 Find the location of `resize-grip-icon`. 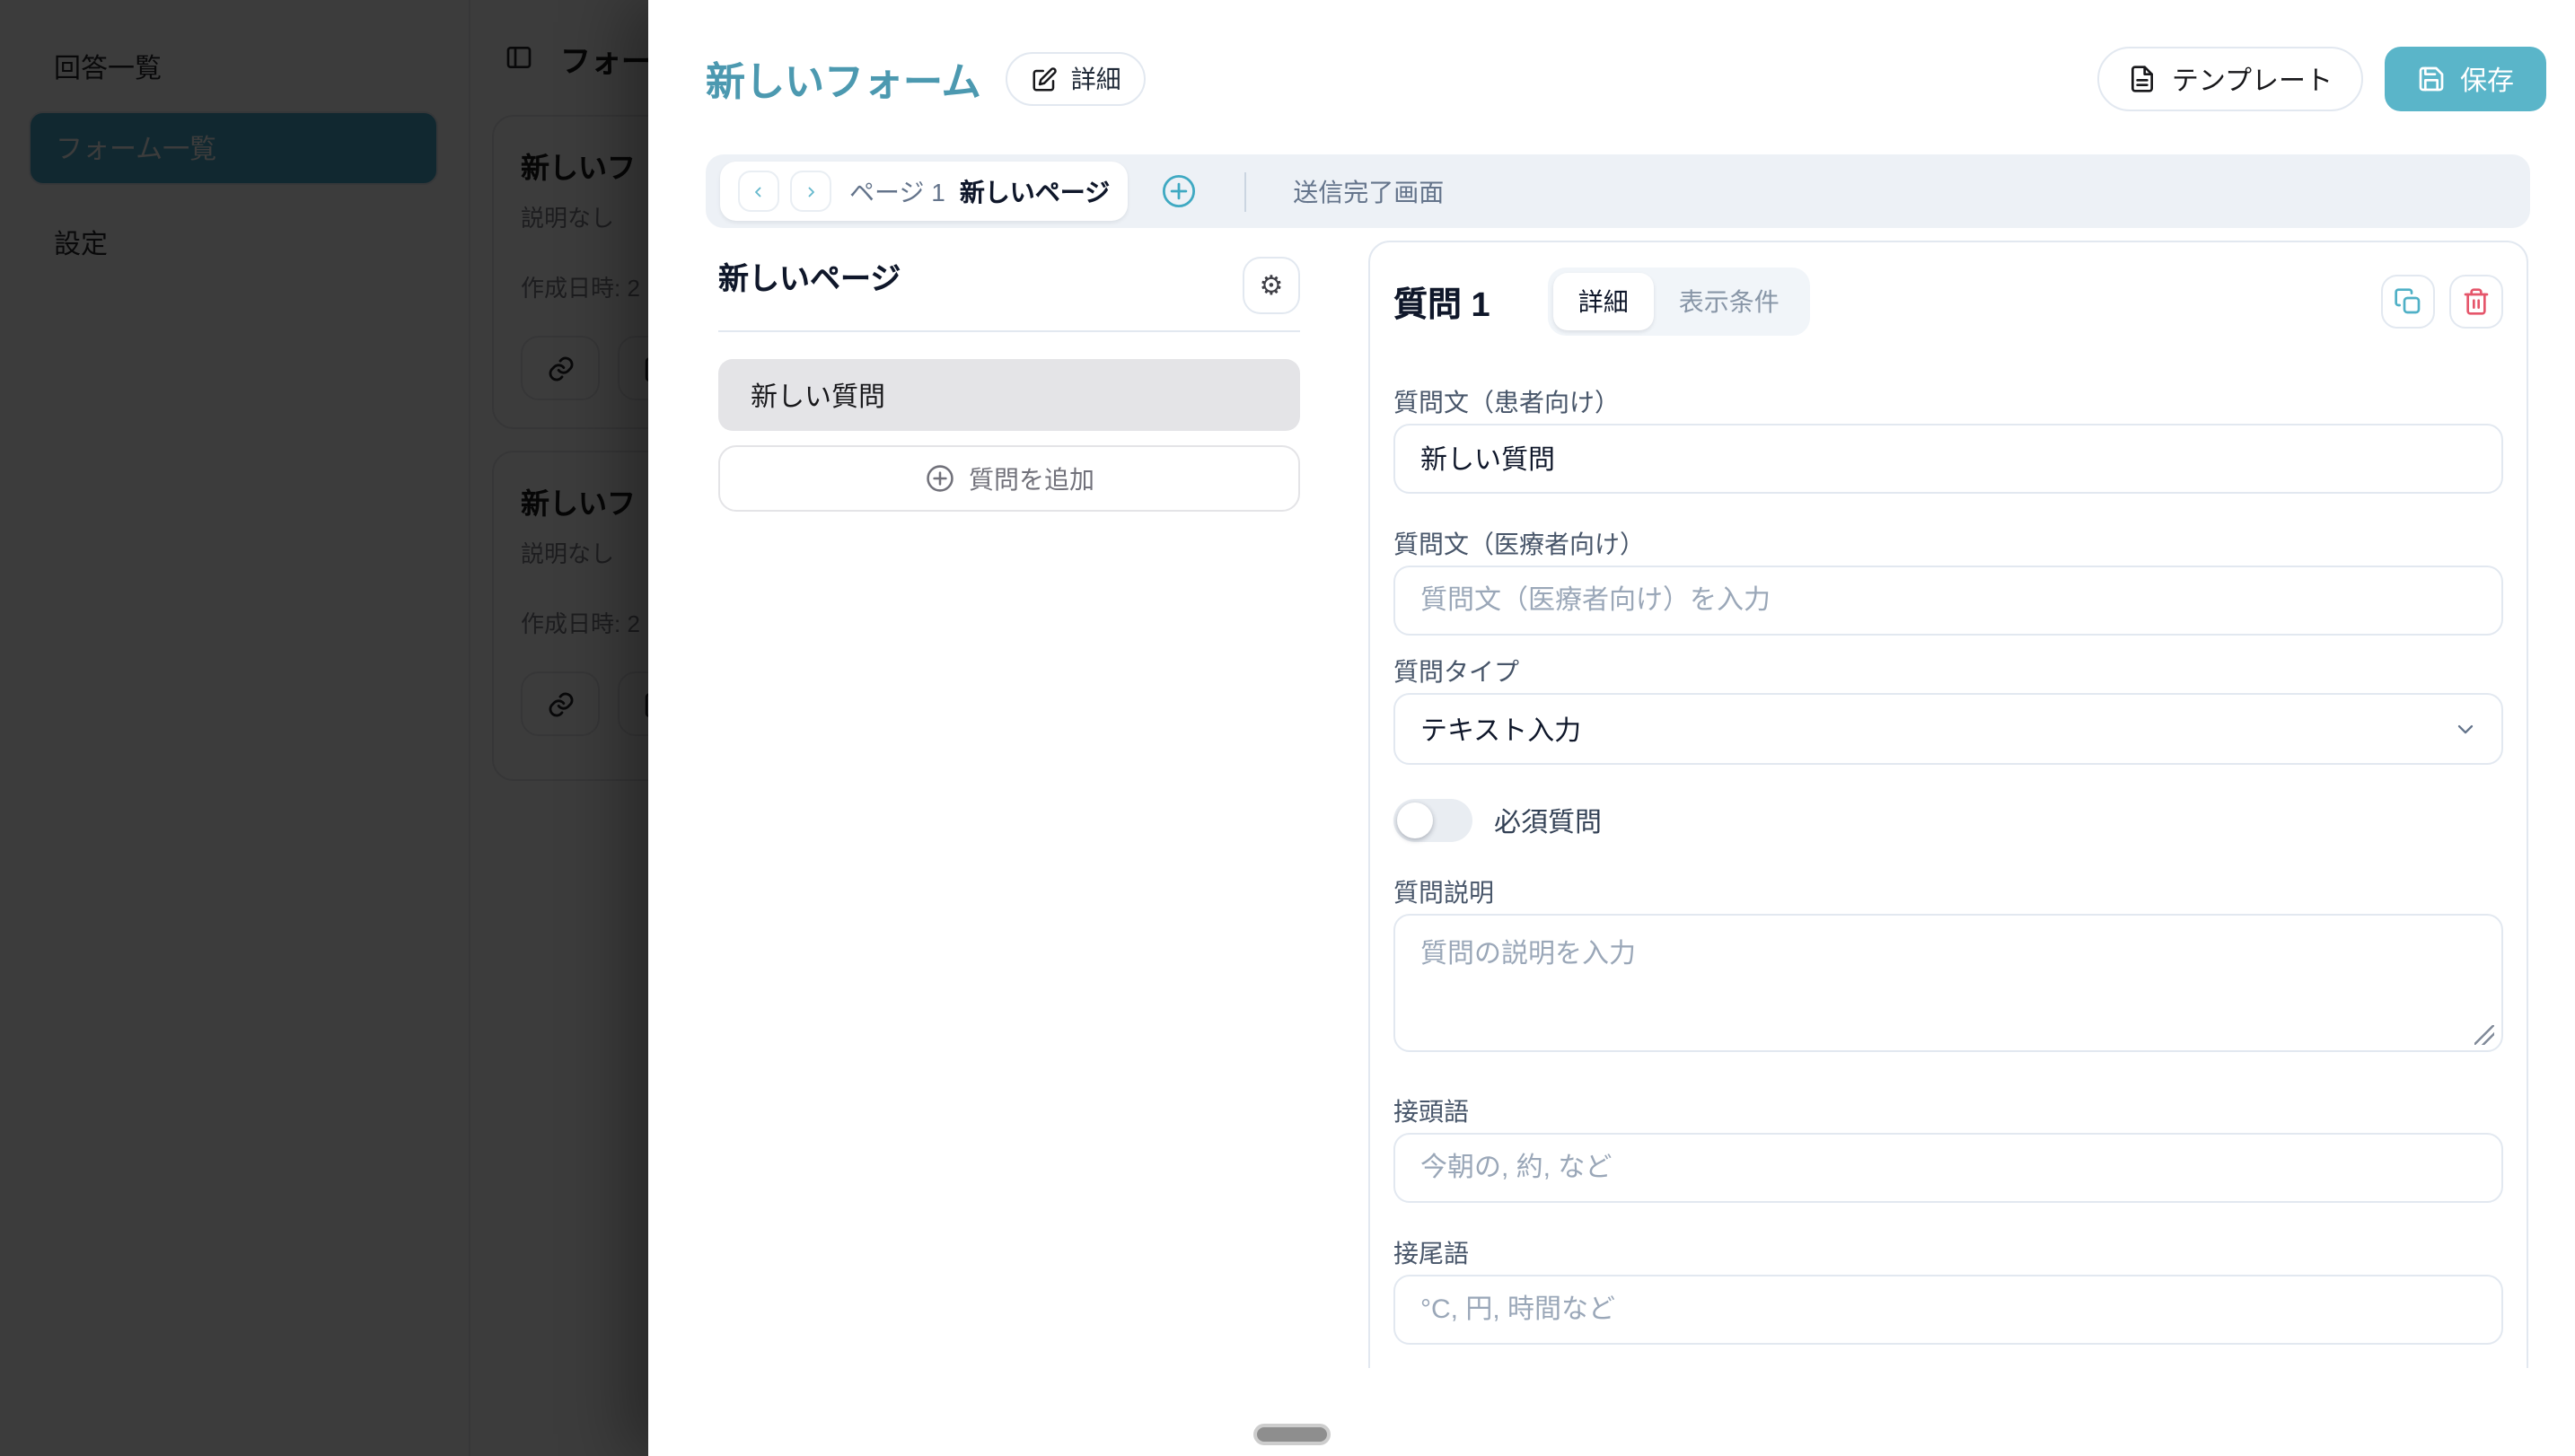

resize-grip-icon is located at coordinates (2484, 1035).